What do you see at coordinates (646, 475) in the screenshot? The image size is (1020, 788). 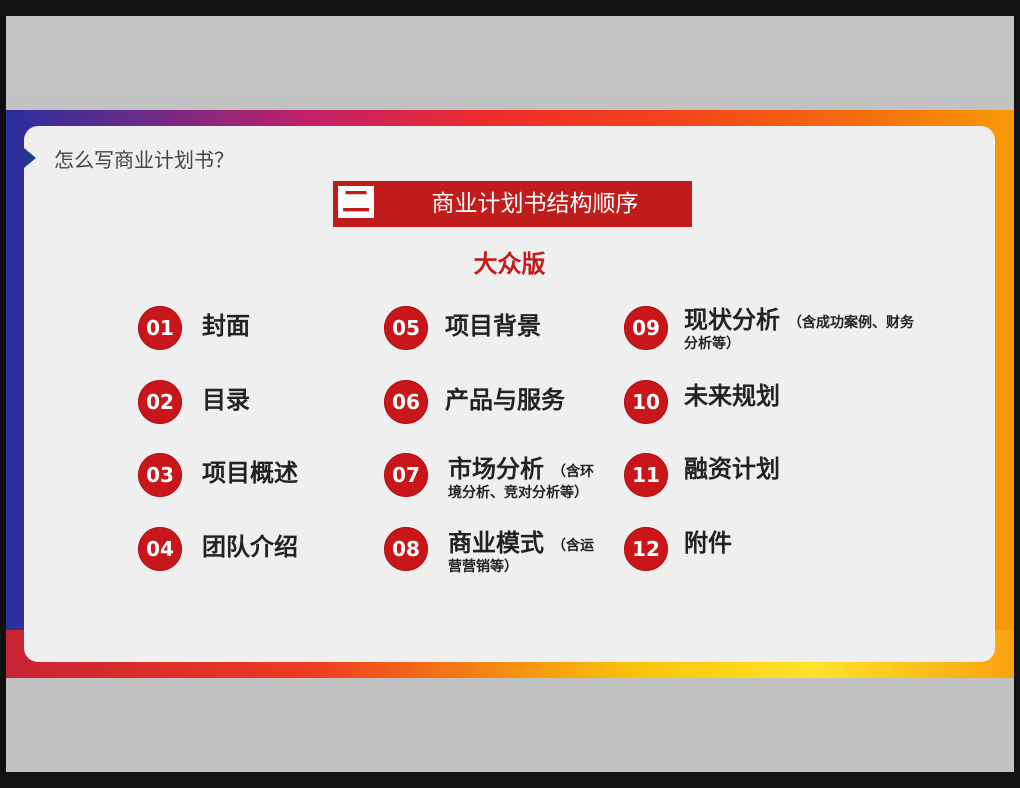 I see `item-number-badge: 11` at bounding box center [646, 475].